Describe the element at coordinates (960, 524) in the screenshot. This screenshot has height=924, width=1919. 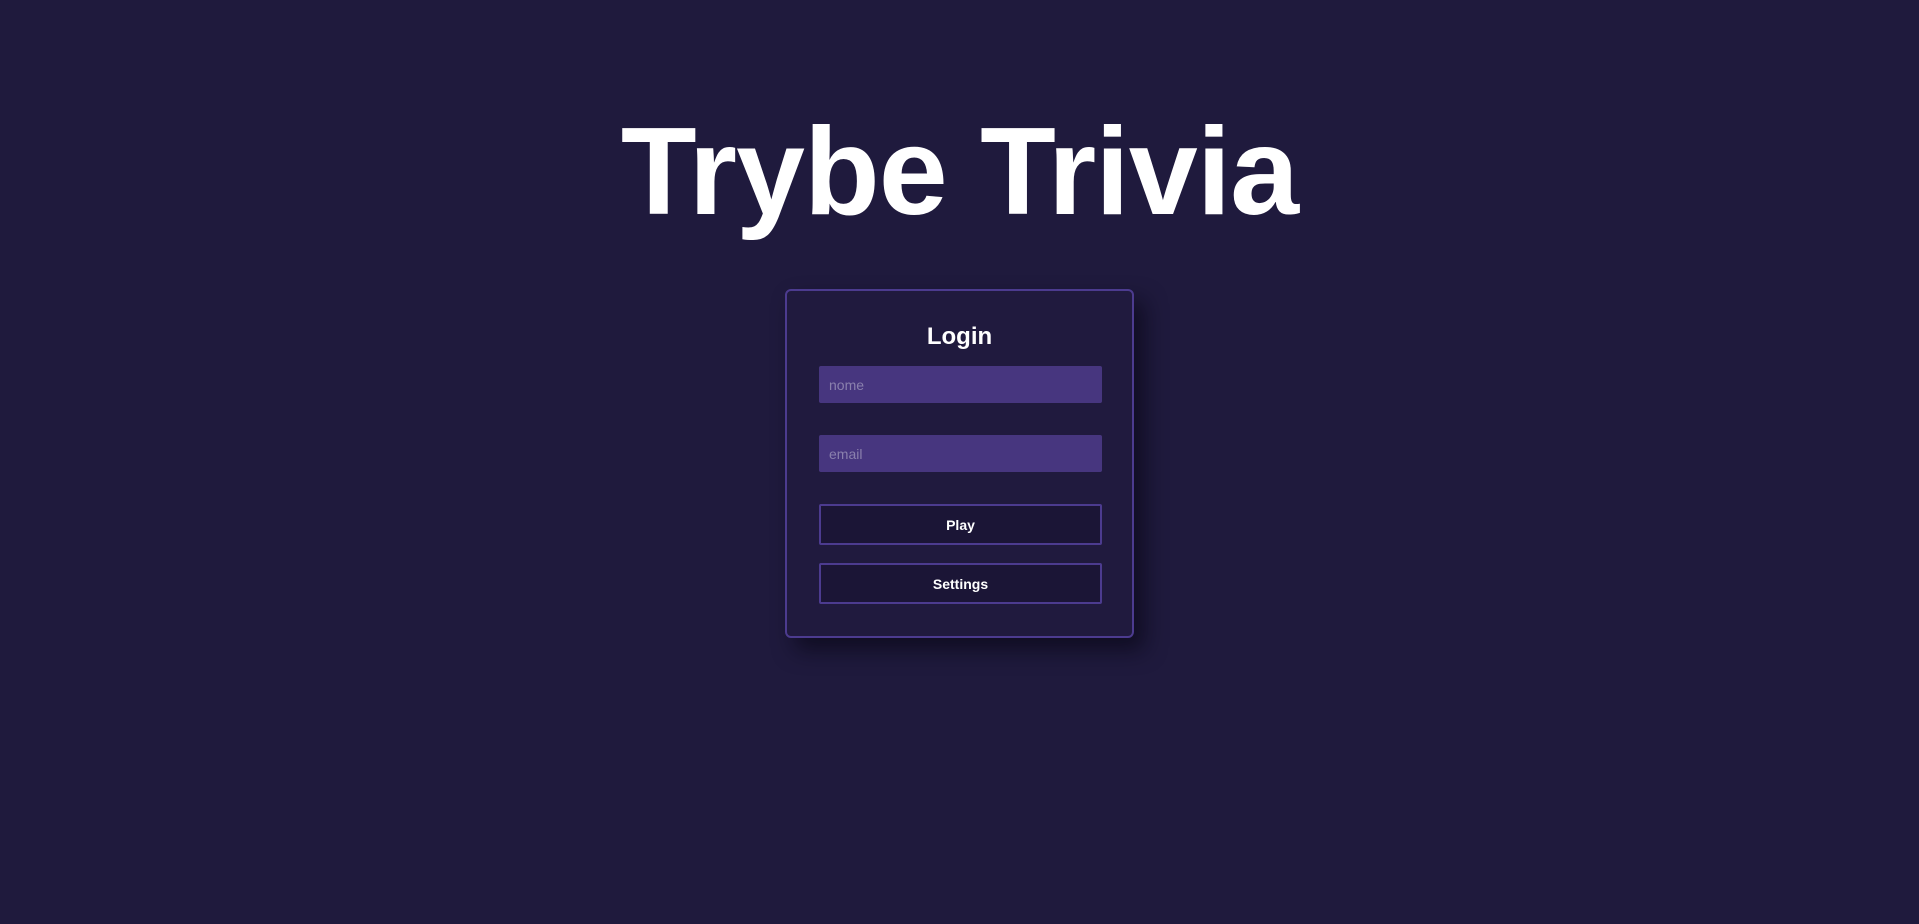
I see `play-button: Play` at that location.